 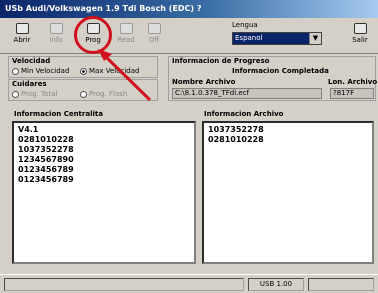 I want to click on min-velocidad-radio: Min Velocidad, so click(x=40, y=71).